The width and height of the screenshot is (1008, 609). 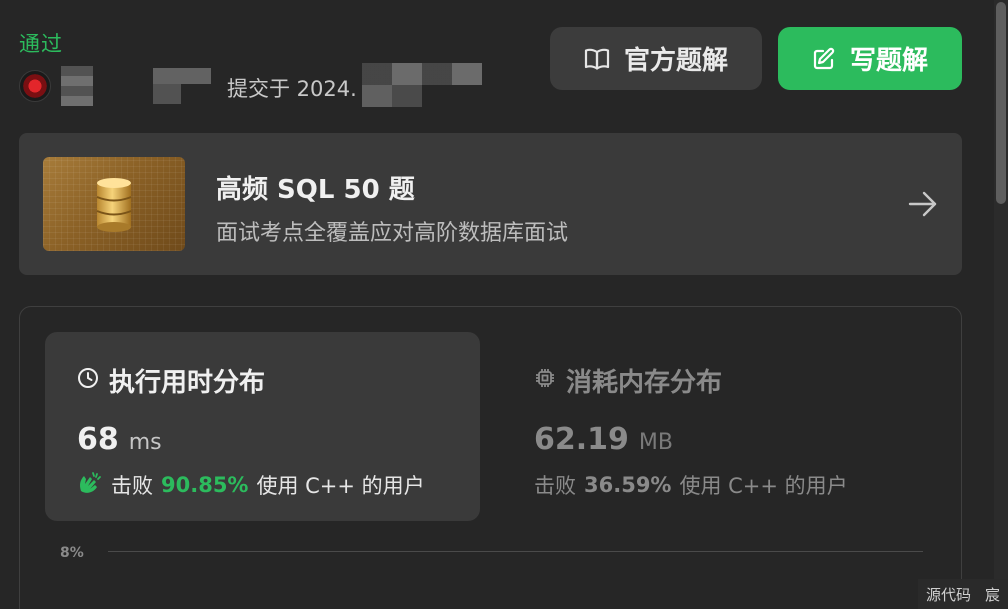 I want to click on database-thumbnail, so click(x=114, y=204).